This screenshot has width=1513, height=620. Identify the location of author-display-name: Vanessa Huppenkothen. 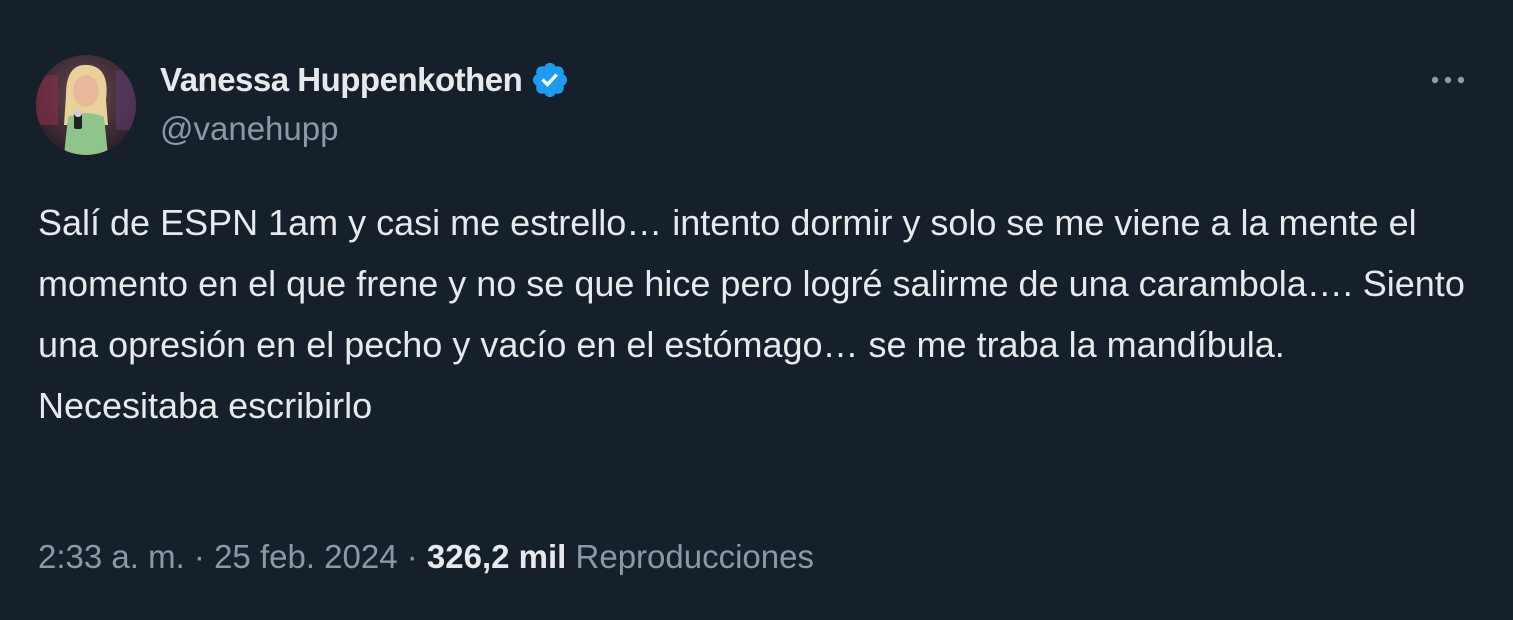
(341, 80).